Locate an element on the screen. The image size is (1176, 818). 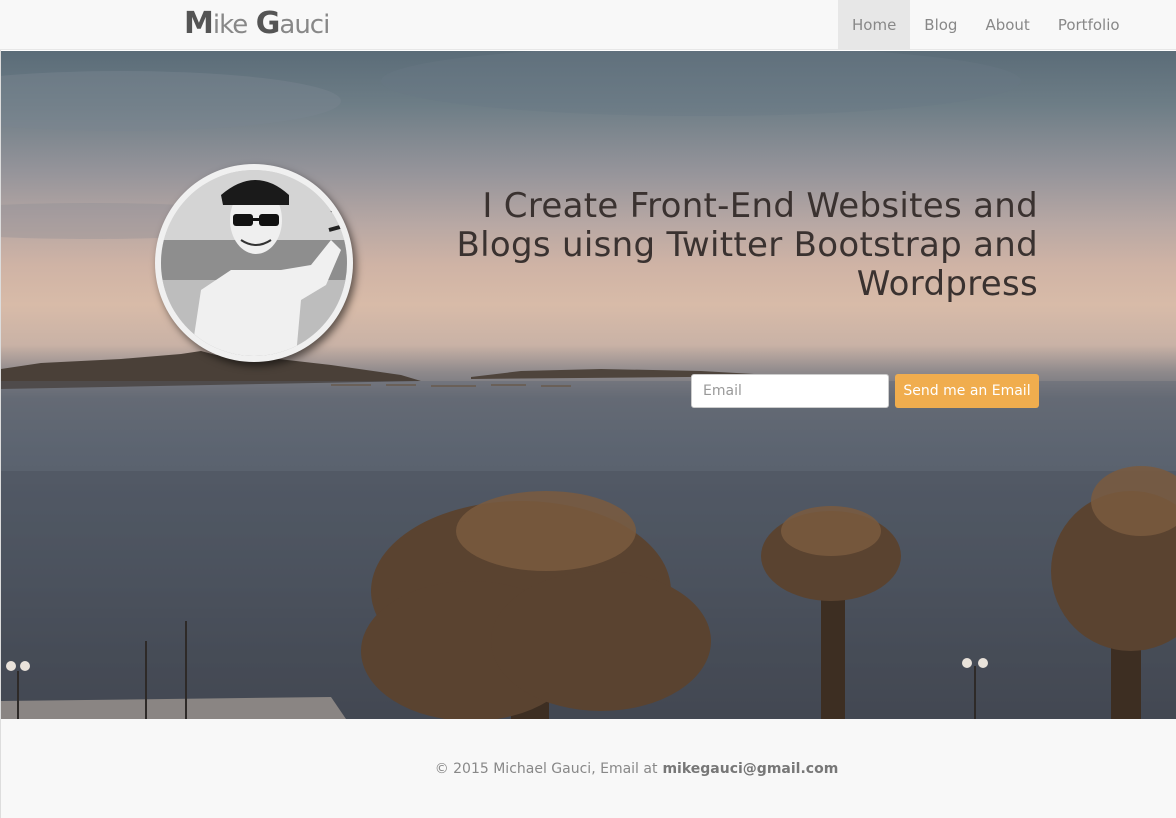
send-email-button: Send me an Email is located at coordinates (967, 391).